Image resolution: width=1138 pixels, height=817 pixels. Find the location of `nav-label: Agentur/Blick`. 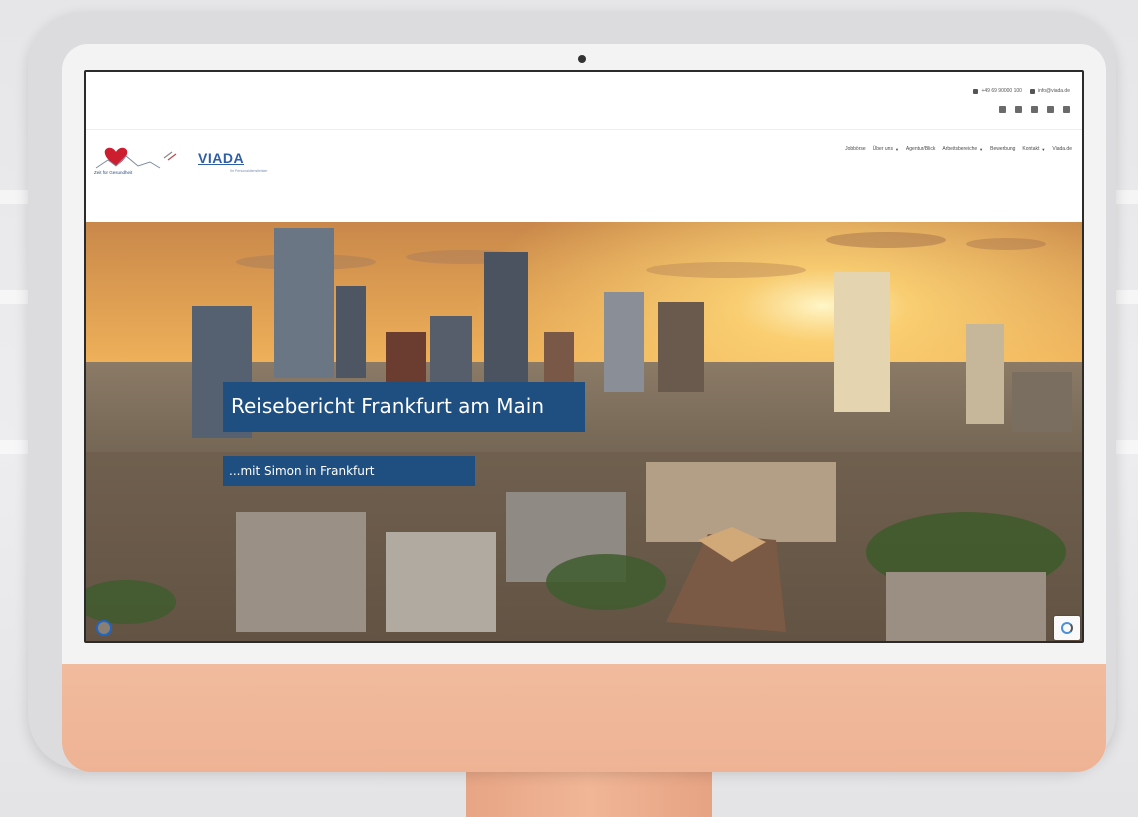

nav-label: Agentur/Blick is located at coordinates (920, 149).